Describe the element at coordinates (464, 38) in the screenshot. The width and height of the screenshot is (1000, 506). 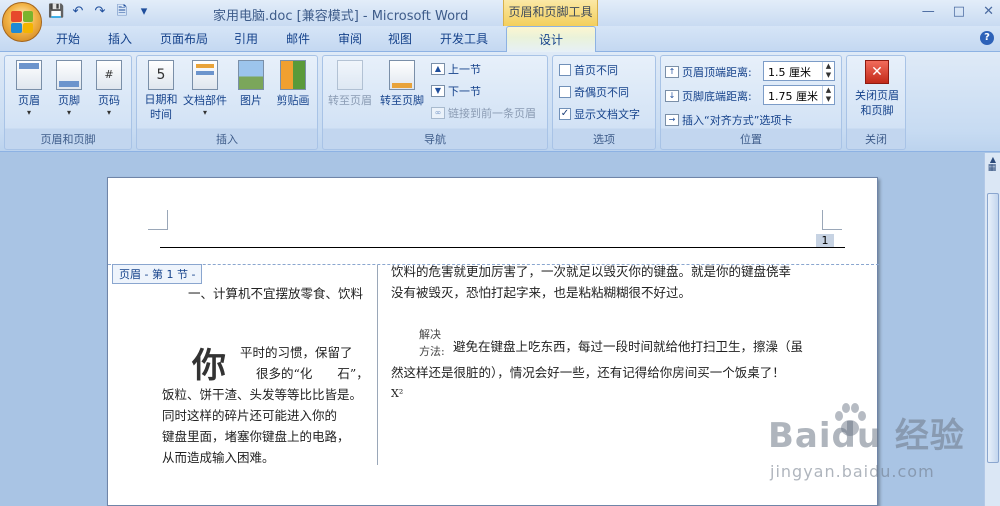
I see `tab-developer: 开发工具` at that location.